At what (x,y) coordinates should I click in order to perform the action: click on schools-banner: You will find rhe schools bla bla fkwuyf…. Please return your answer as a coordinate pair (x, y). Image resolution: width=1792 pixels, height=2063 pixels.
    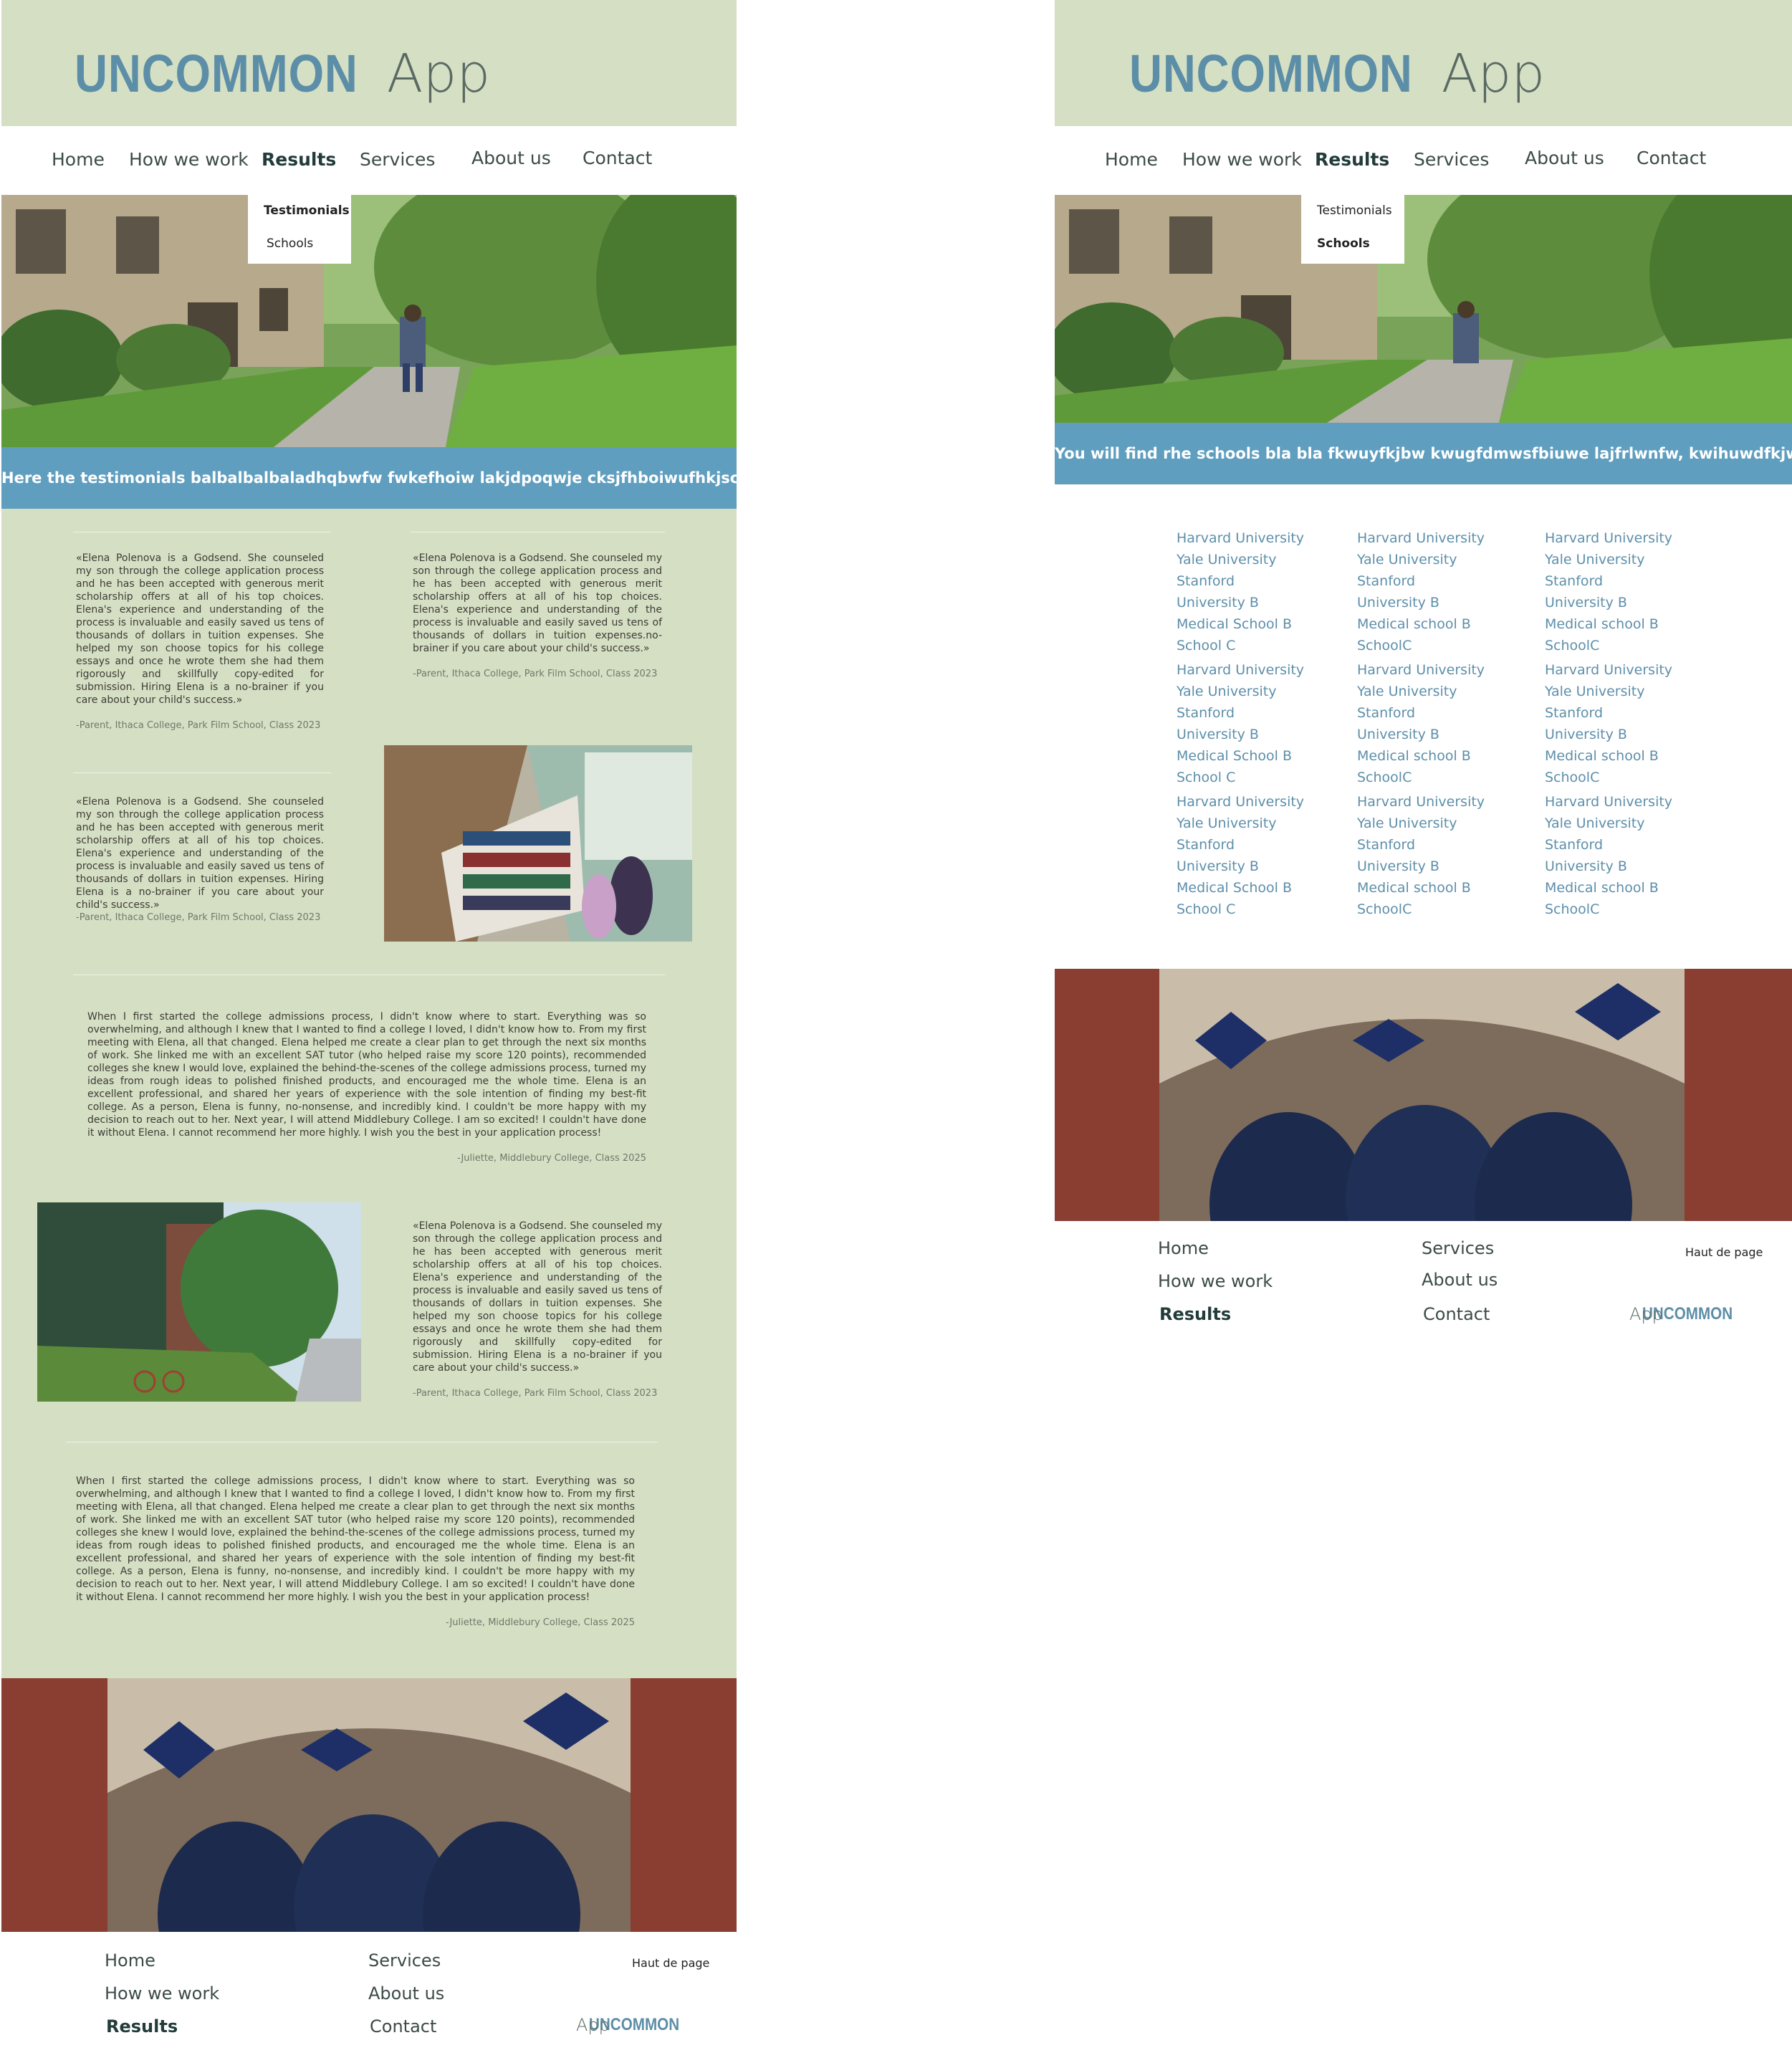
    Looking at the image, I should click on (1423, 454).